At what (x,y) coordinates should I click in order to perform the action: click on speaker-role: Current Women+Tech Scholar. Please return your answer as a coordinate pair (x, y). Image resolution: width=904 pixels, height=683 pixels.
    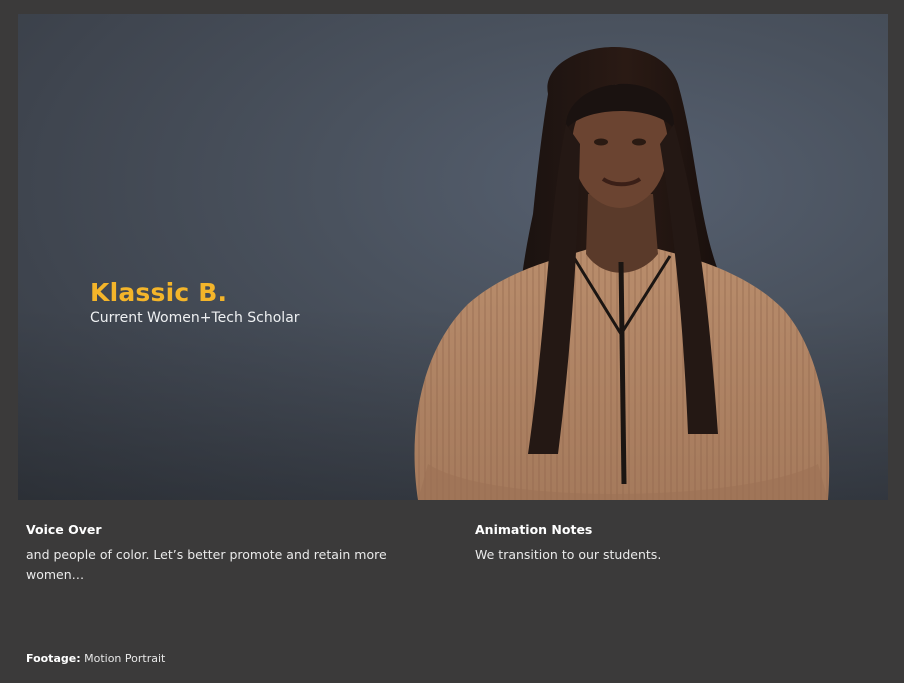
    Looking at the image, I should click on (195, 318).